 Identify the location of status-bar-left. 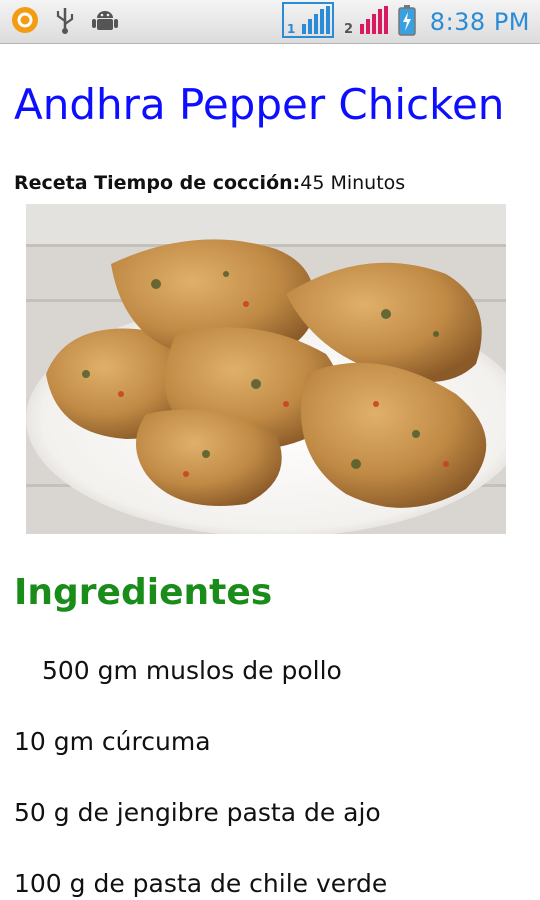
(65, 22).